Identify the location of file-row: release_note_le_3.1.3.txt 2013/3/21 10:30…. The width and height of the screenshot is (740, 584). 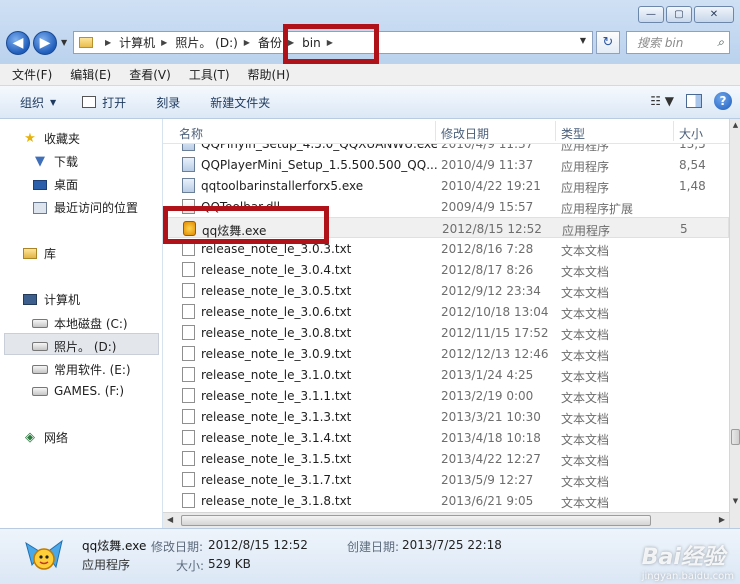
(446, 416).